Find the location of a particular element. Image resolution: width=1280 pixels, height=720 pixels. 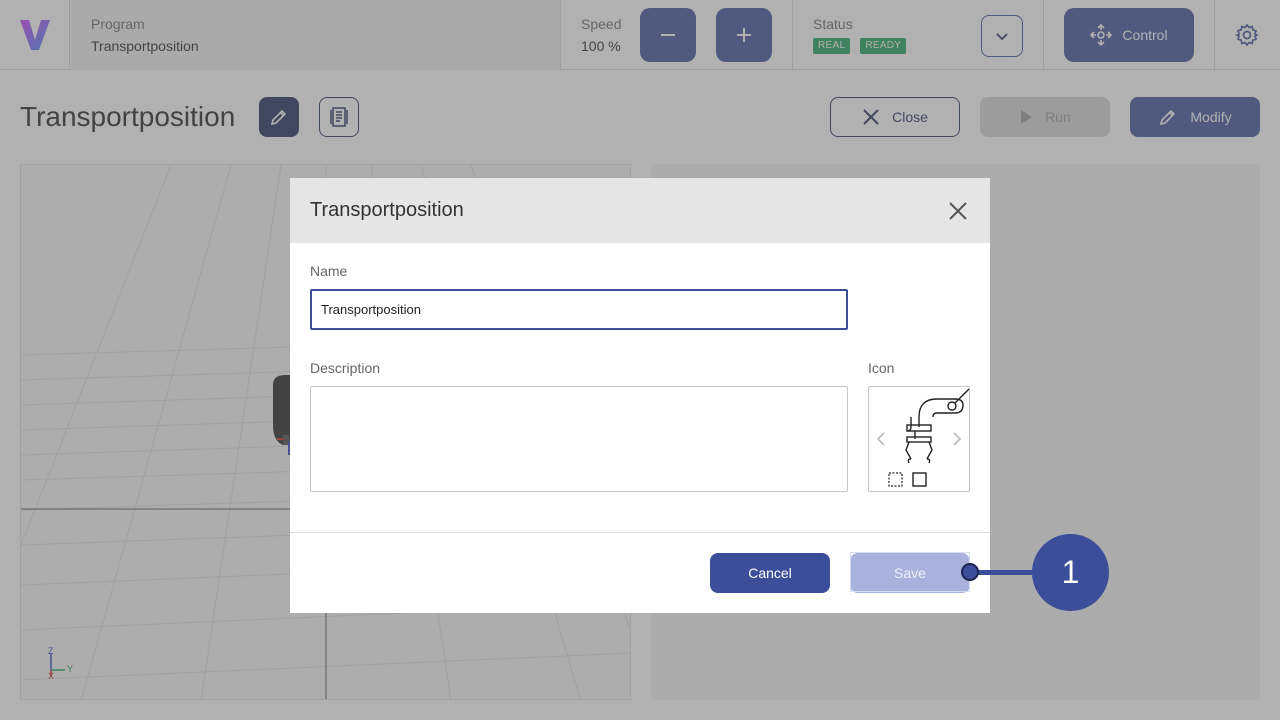

cancel-button: Cancel is located at coordinates (770, 573).